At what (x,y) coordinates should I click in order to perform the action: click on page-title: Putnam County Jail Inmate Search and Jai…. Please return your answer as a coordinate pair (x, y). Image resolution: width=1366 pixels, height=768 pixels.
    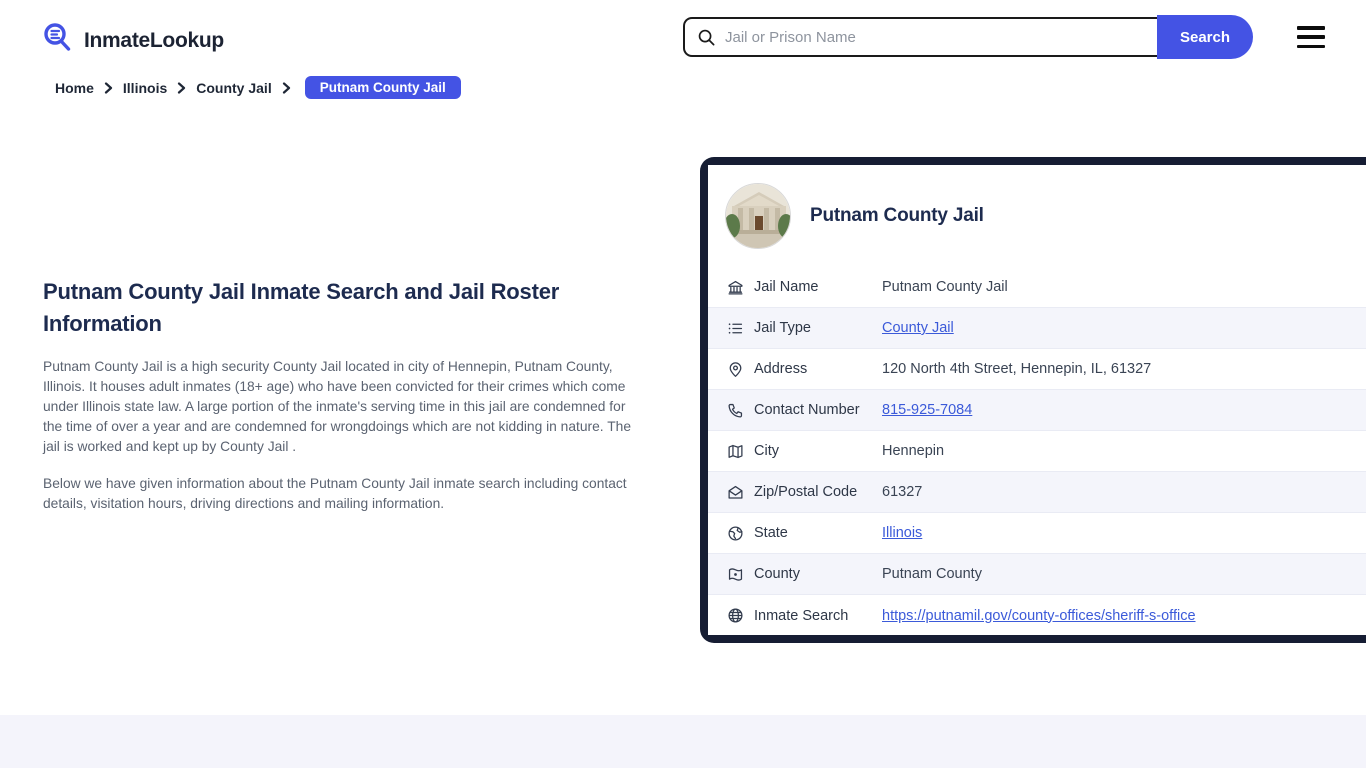
    Looking at the image, I should click on (301, 307).